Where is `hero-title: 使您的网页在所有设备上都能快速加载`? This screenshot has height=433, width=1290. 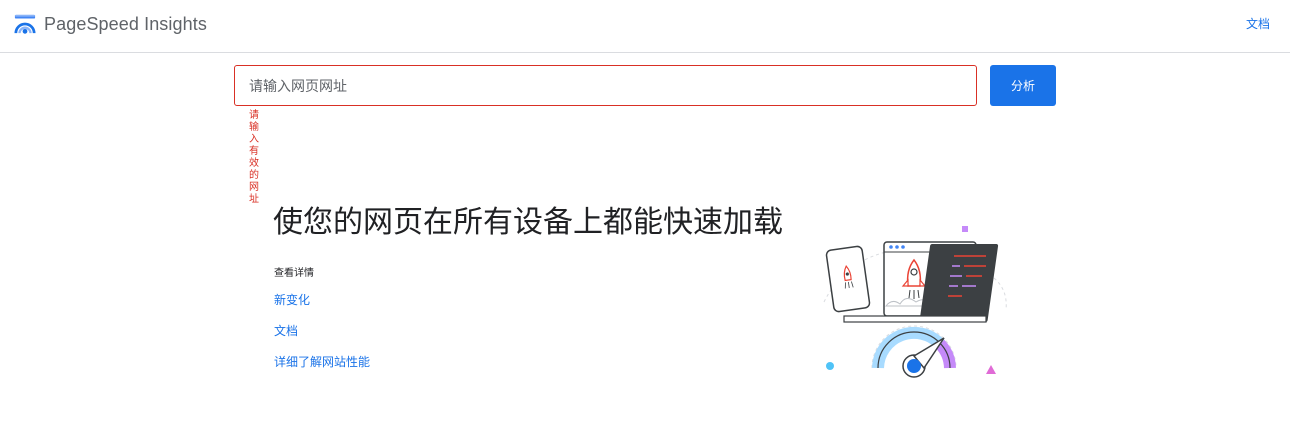
hero-title: 使您的网页在所有设备上都能快速加载 is located at coordinates (528, 222).